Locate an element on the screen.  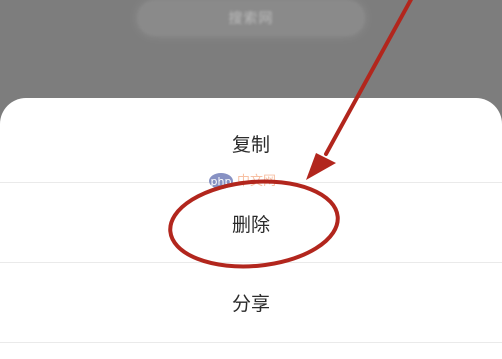
php-watermark-logo: php 中文网 is located at coordinates (242, 181).